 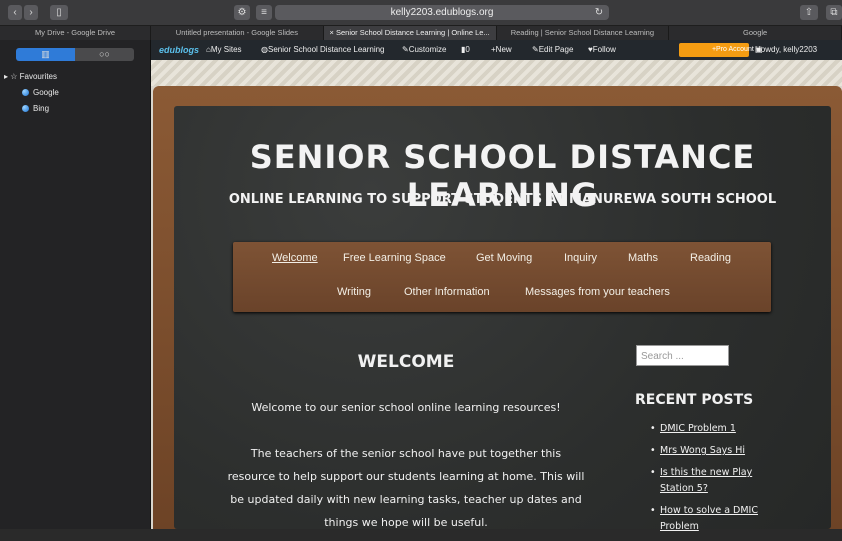 I want to click on edit-page-link: ✎ Edit Page, so click(x=552, y=50).